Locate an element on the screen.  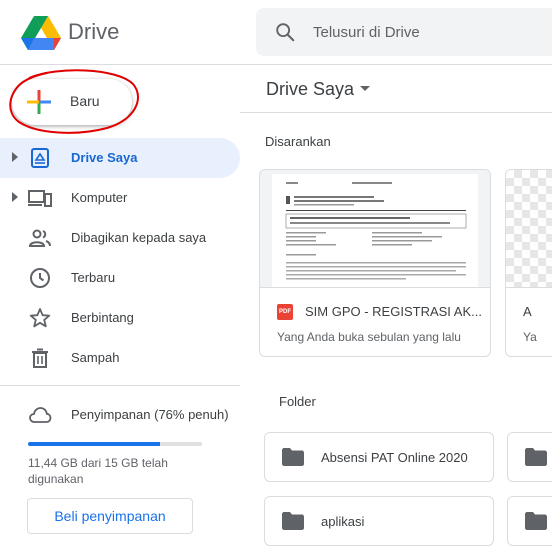
shared-people-icon is located at coordinates (39, 238).